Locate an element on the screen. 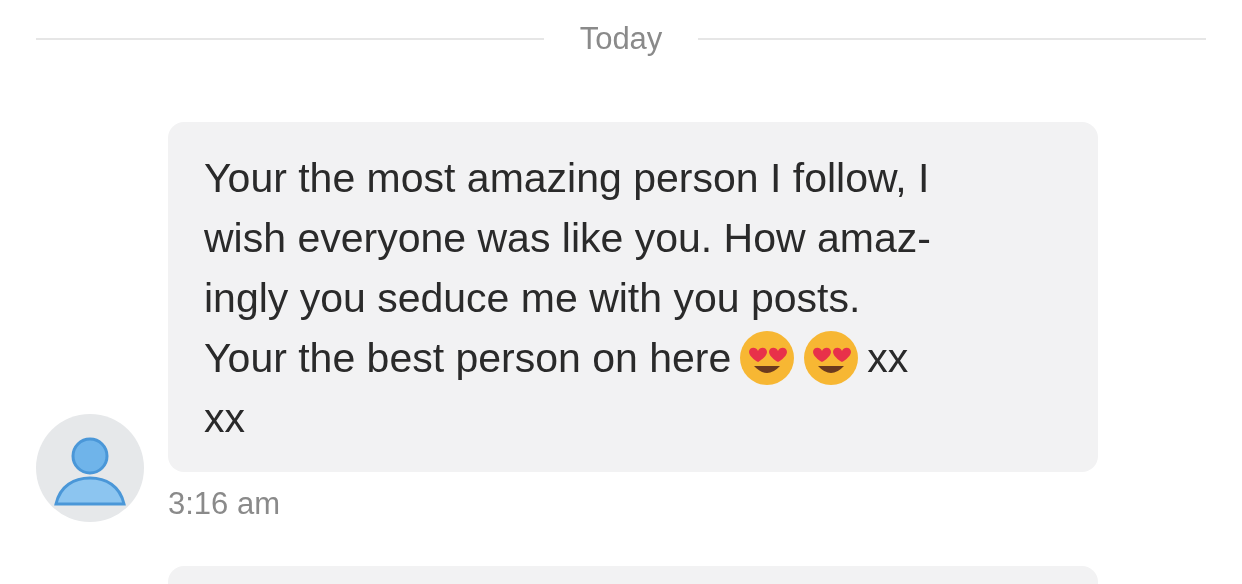  avatar-icon is located at coordinates (90, 468).